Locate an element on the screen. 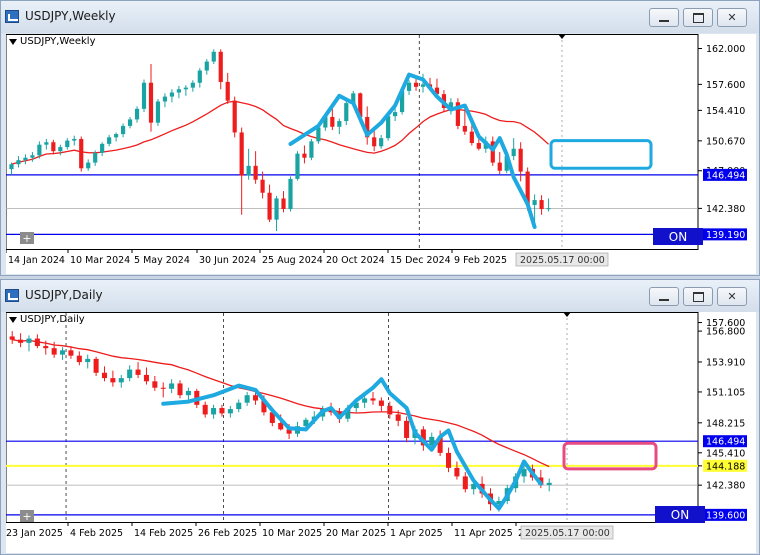 Image resolution: width=760 pixels, height=555 pixels. time-axis-label: 14 Jan 2024 is located at coordinates (36, 260).